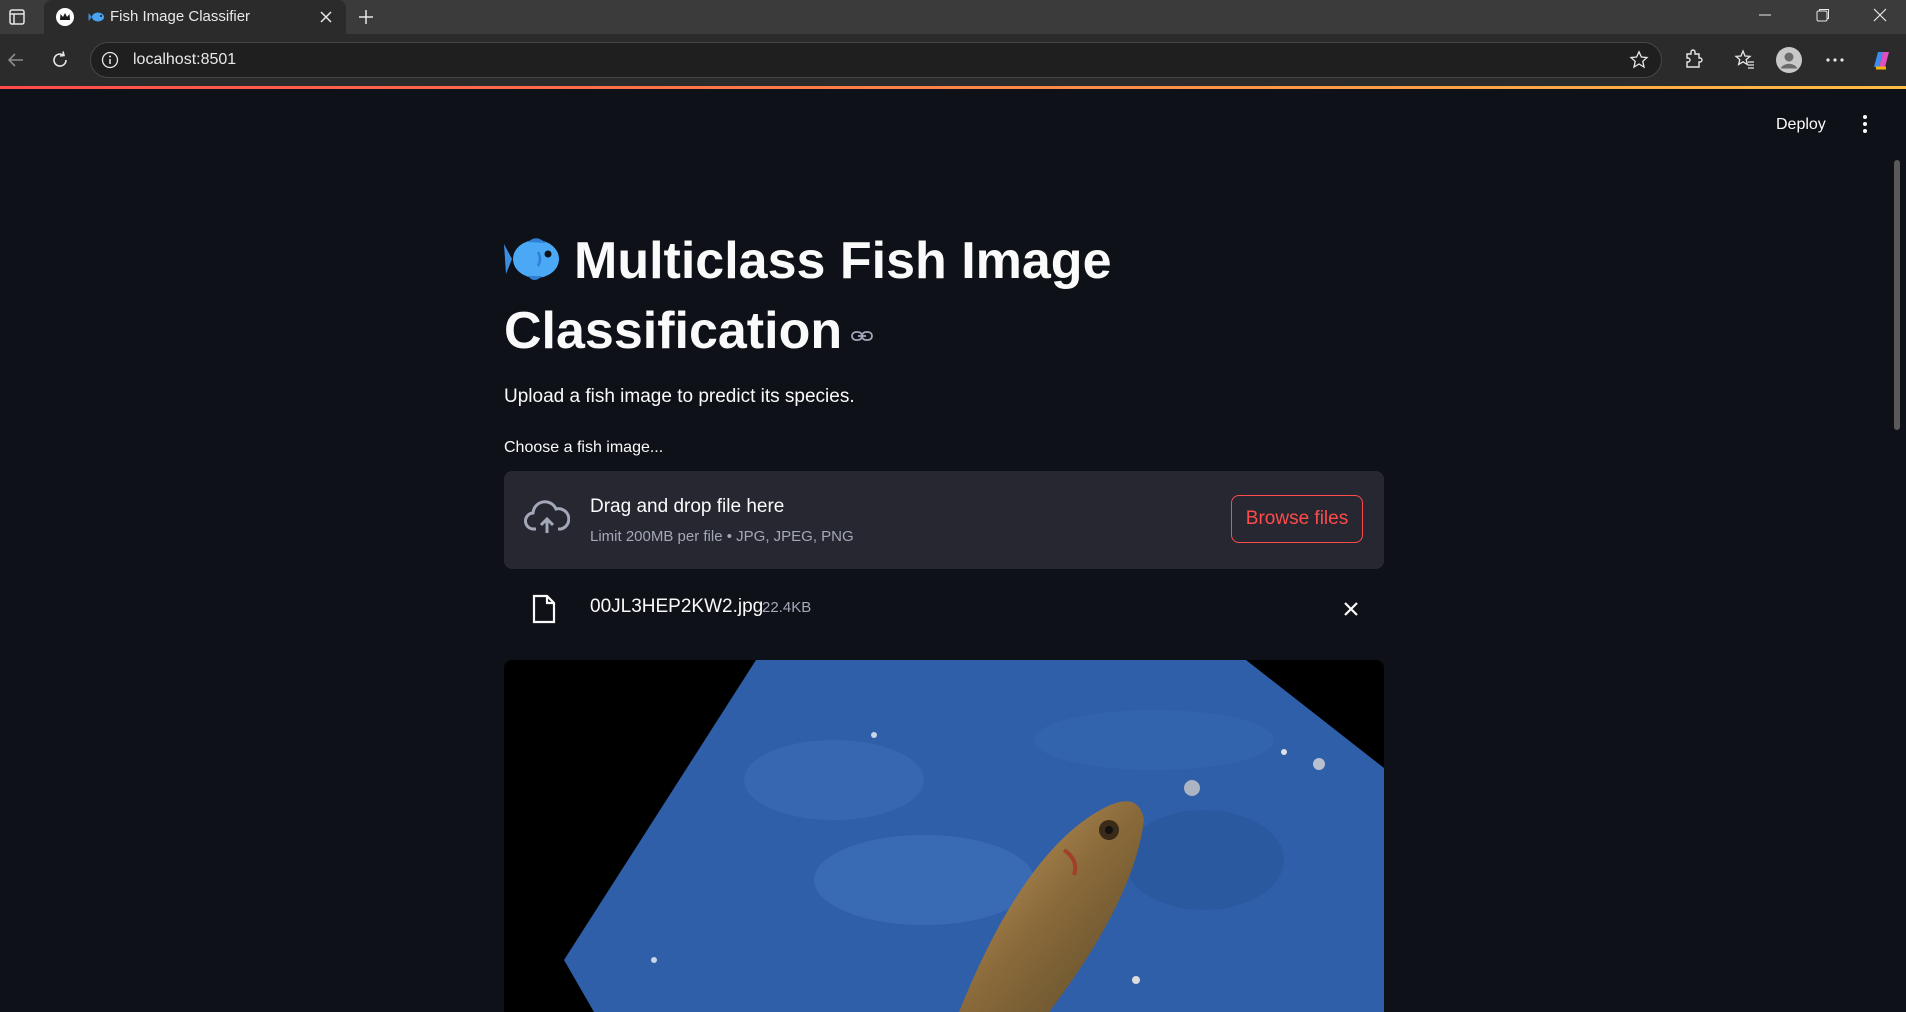 Image resolution: width=1906 pixels, height=1012 pixels. I want to click on deploy-button: Deploy, so click(1801, 125).